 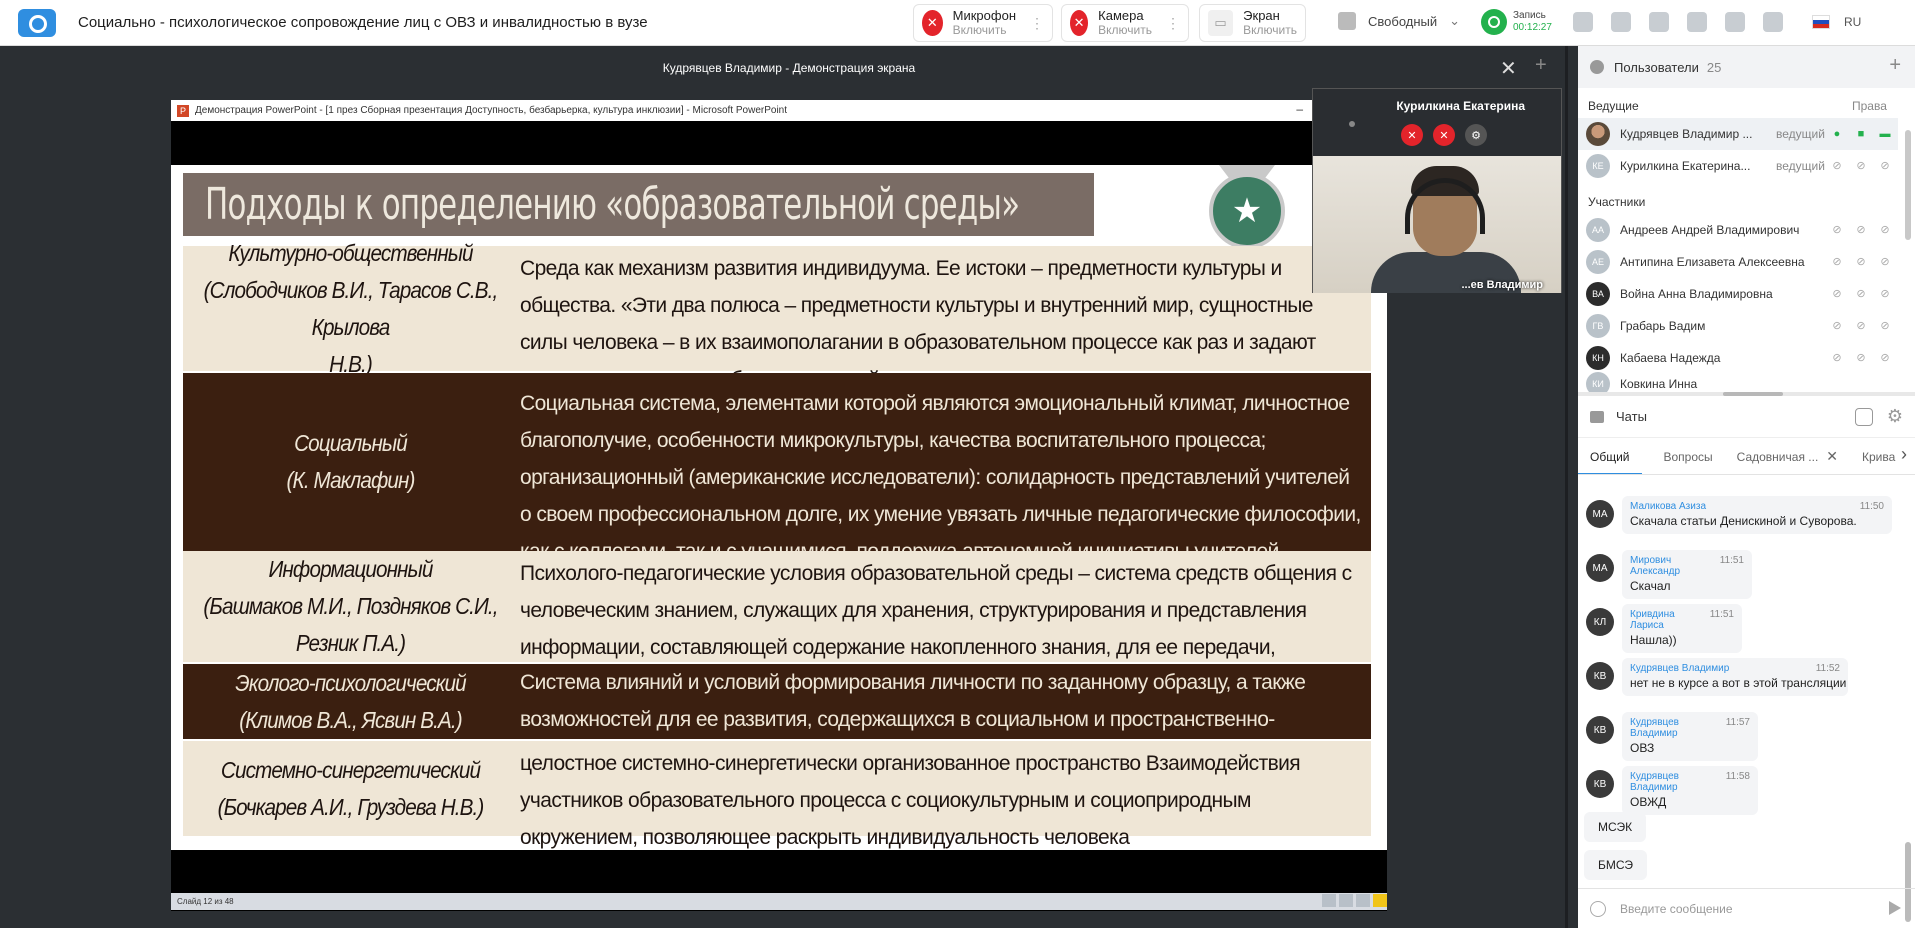 What do you see at coordinates (1668, 506) in the screenshot?
I see `message-author: Маликова Азиза` at bounding box center [1668, 506].